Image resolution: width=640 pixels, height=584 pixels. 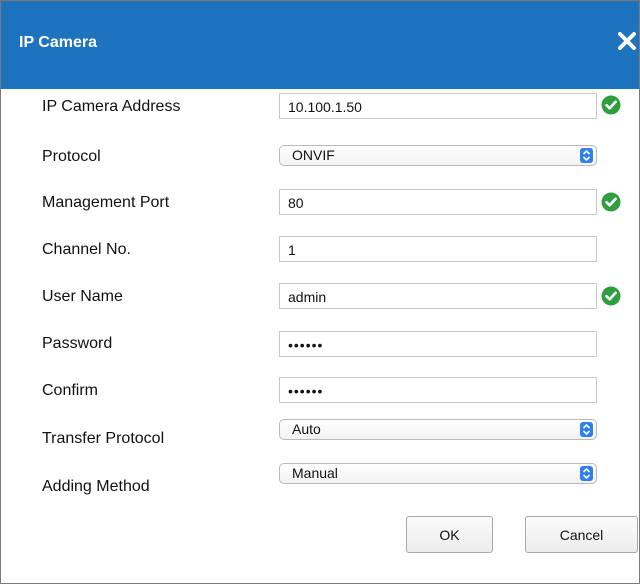 I want to click on management-port-label: Management Port, so click(x=106, y=202).